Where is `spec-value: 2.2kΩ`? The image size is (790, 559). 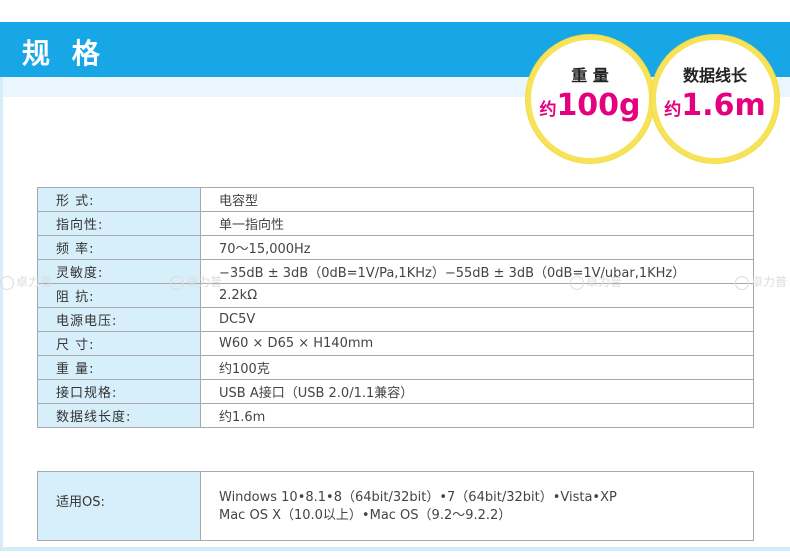
spec-value: 2.2kΩ is located at coordinates (477, 295).